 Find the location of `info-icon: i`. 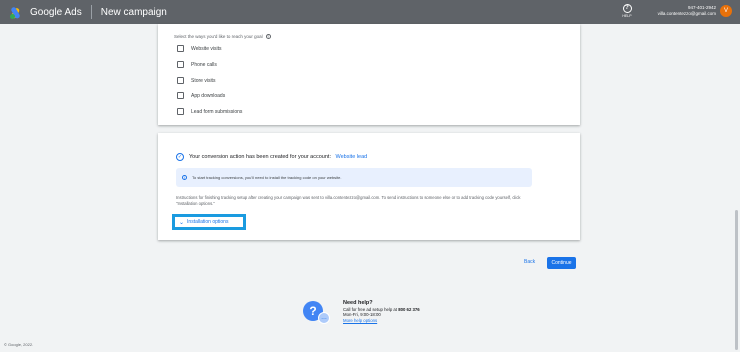

info-icon: i is located at coordinates (184, 177).